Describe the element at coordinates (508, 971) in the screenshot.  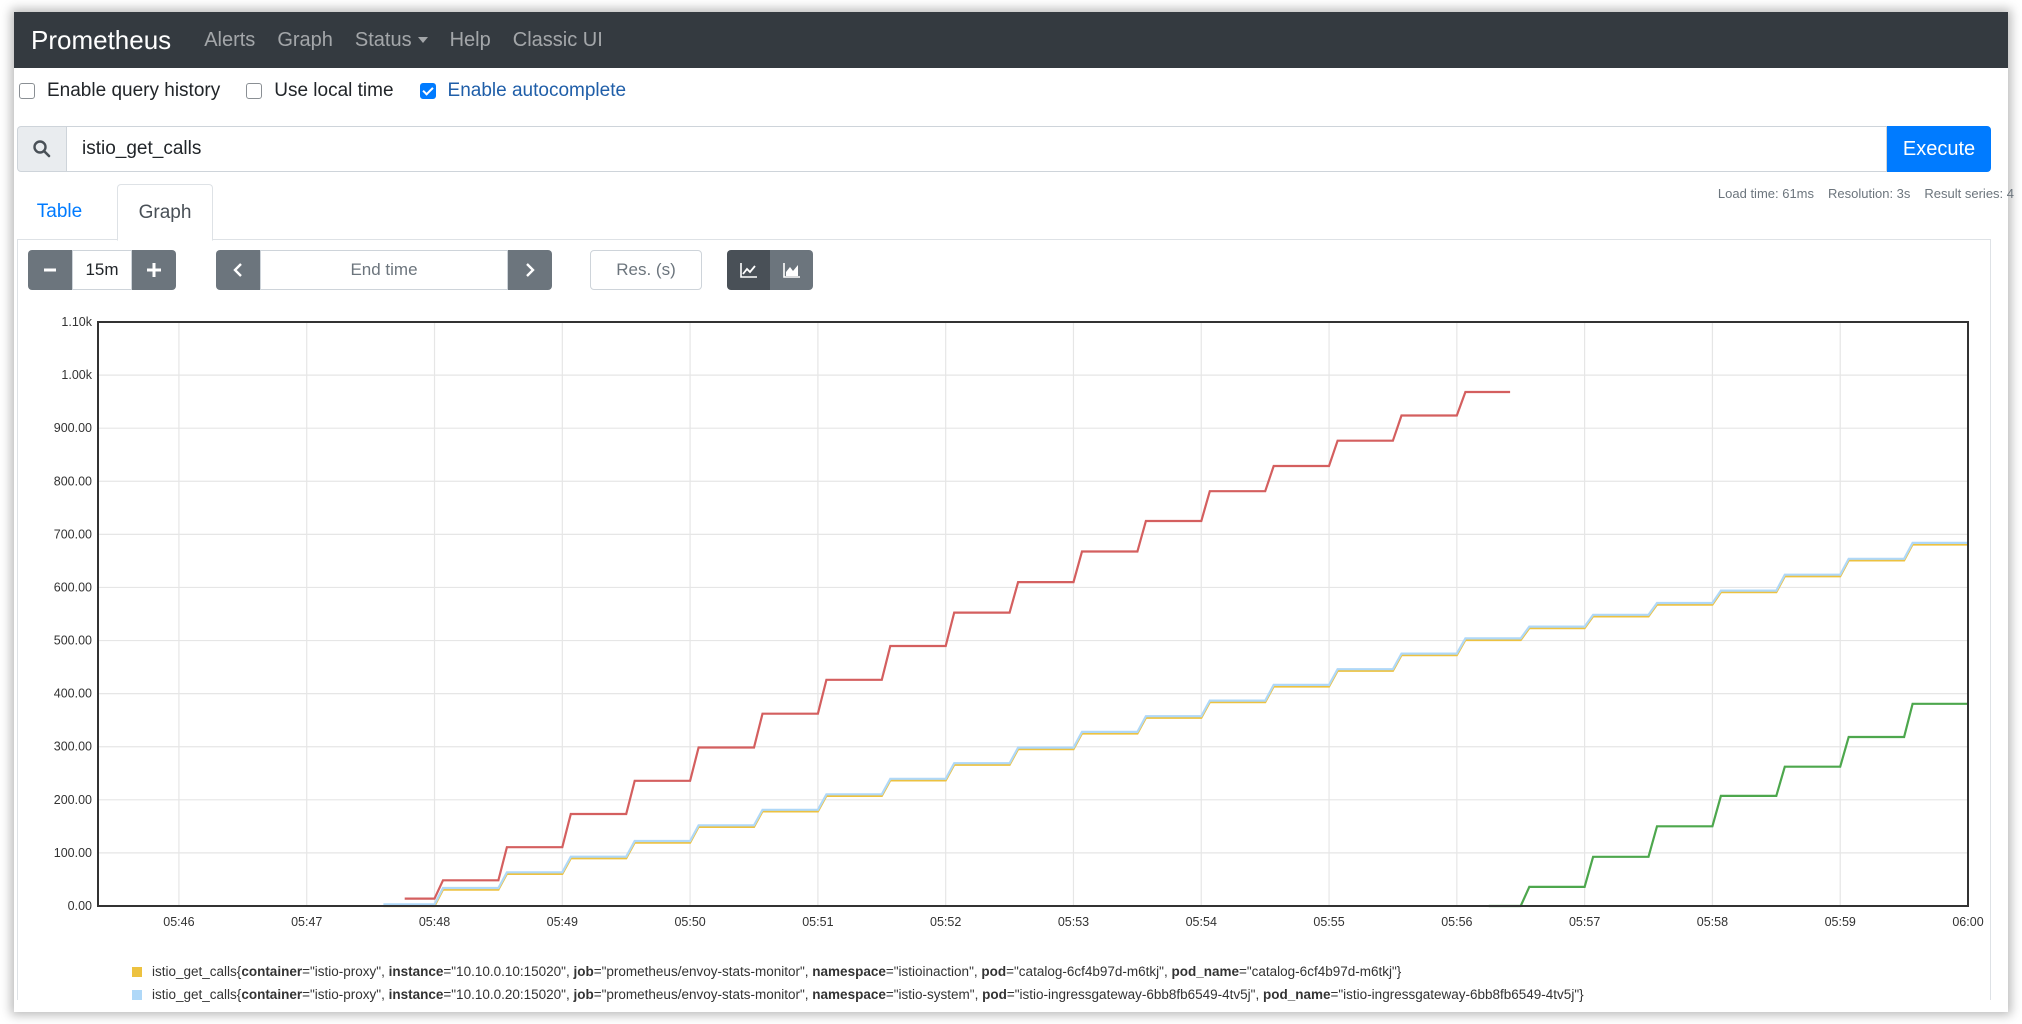
I see `legend-label-value: "10.10.0.10:15020"` at that location.